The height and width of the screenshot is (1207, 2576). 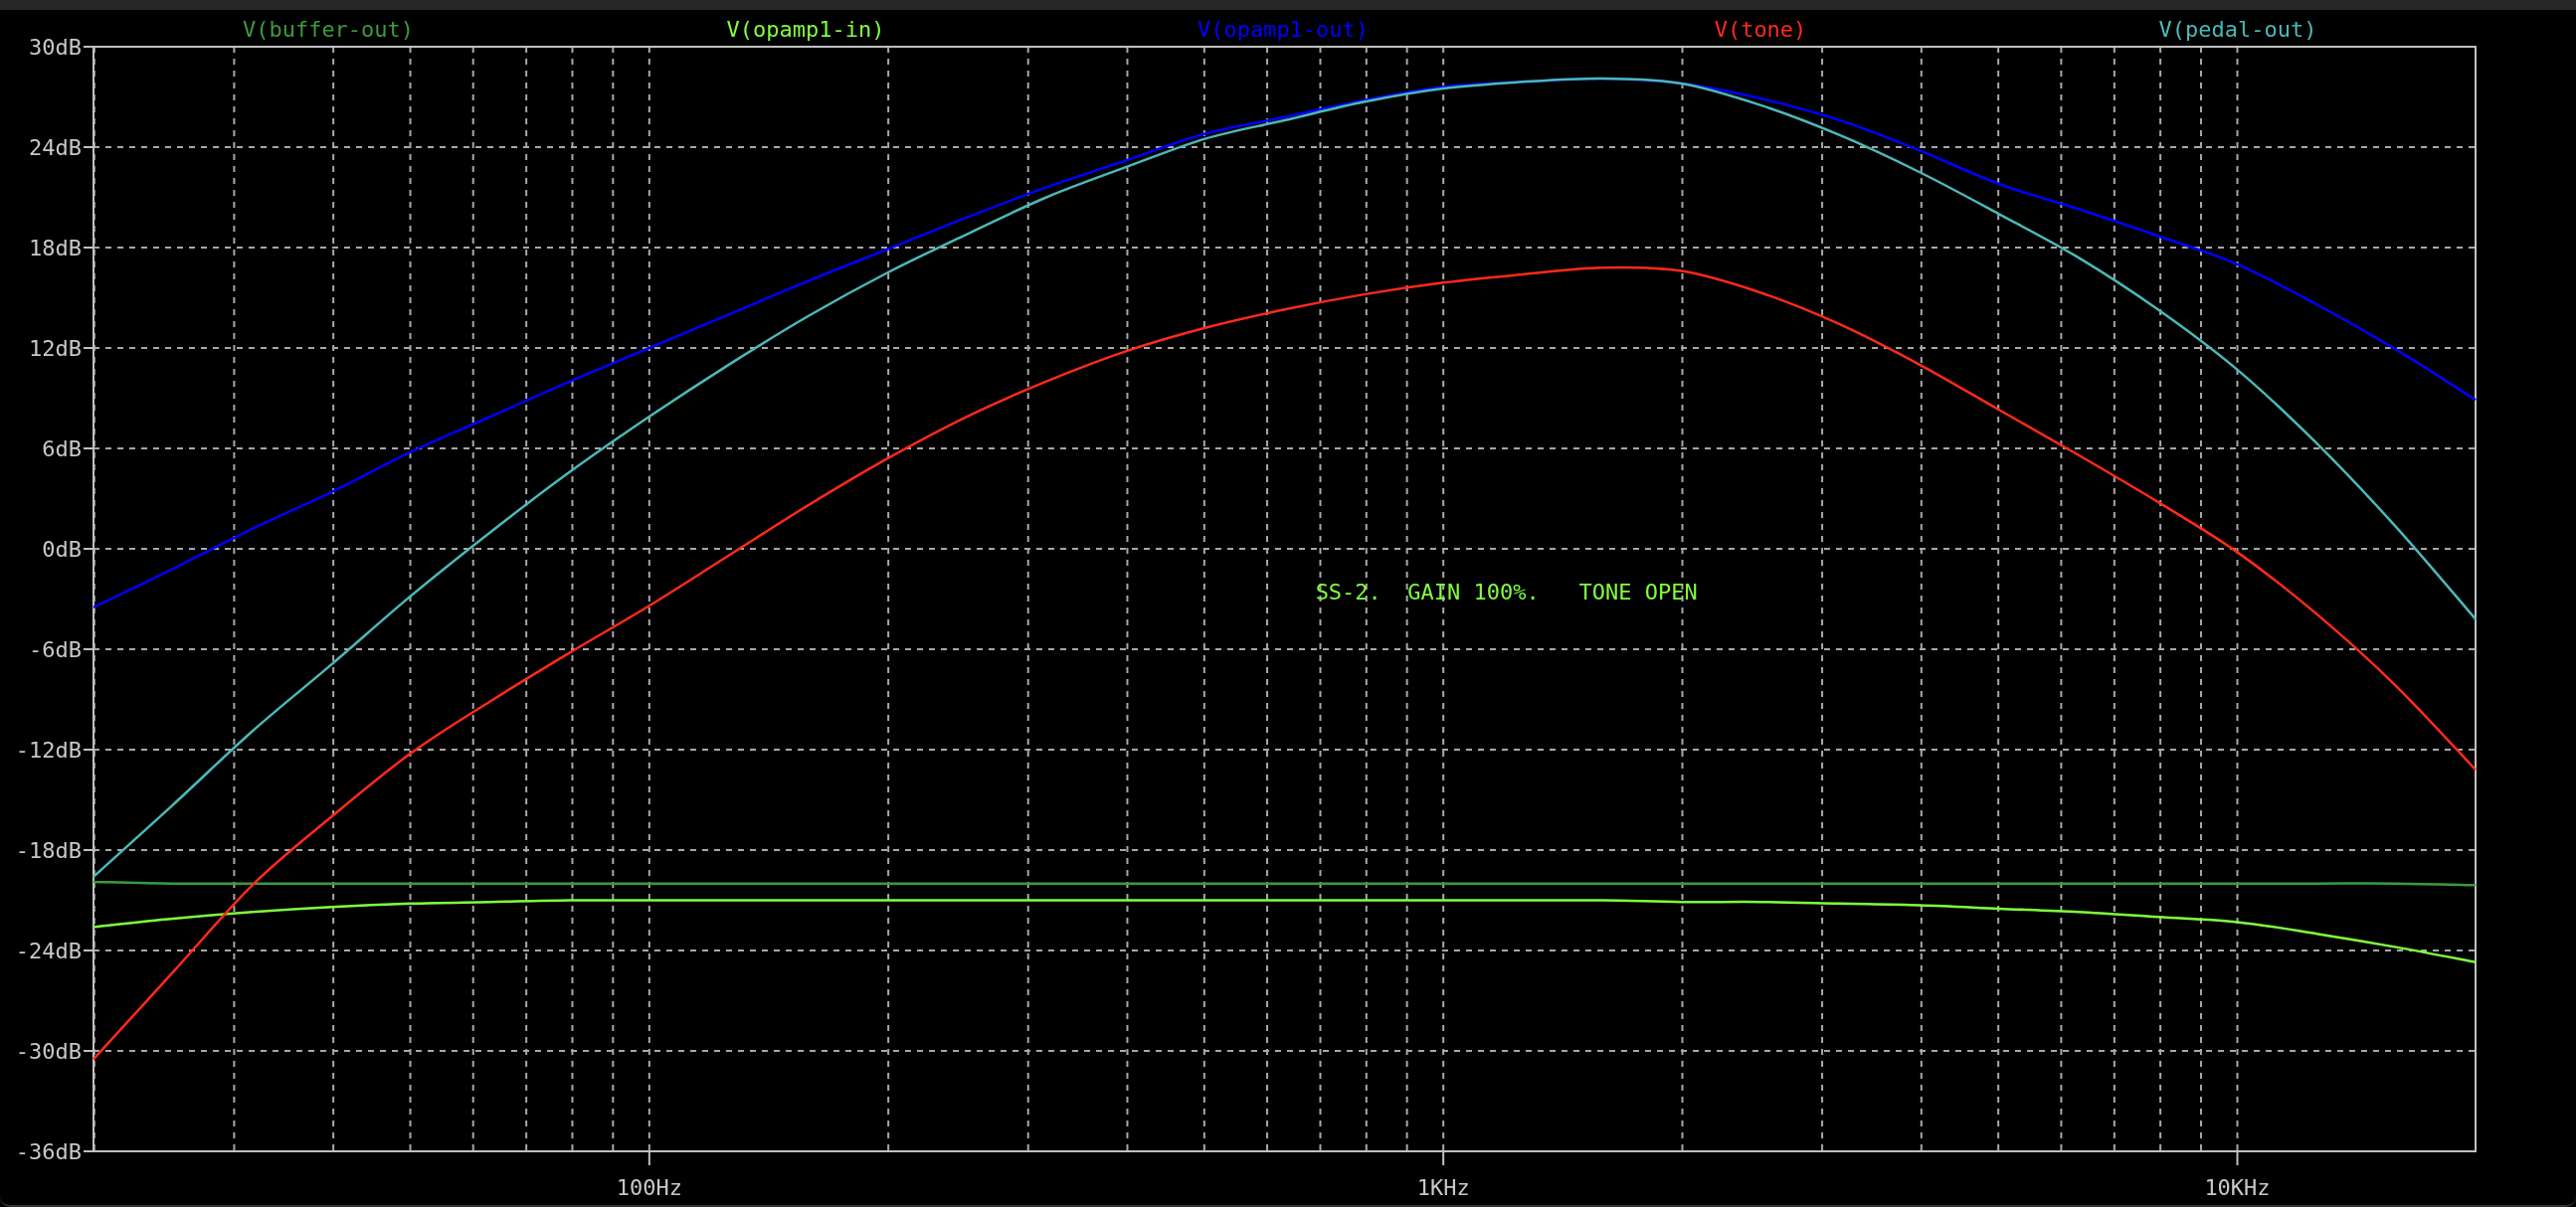 What do you see at coordinates (1443, 1188) in the screenshot?
I see `x-axis-label: 1KHz` at bounding box center [1443, 1188].